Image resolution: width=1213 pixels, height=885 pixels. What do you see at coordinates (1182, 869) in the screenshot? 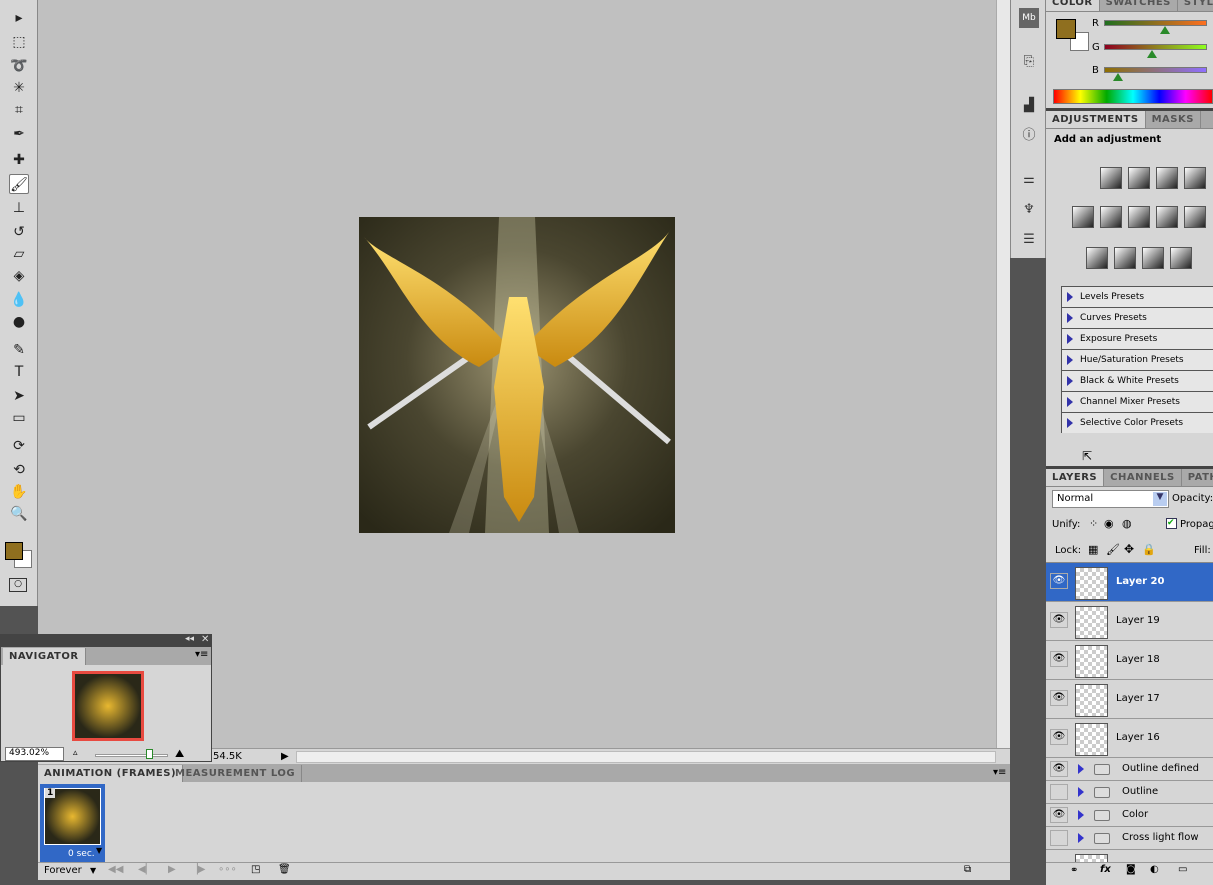
I see `new-group-icon: ▭` at bounding box center [1182, 869].